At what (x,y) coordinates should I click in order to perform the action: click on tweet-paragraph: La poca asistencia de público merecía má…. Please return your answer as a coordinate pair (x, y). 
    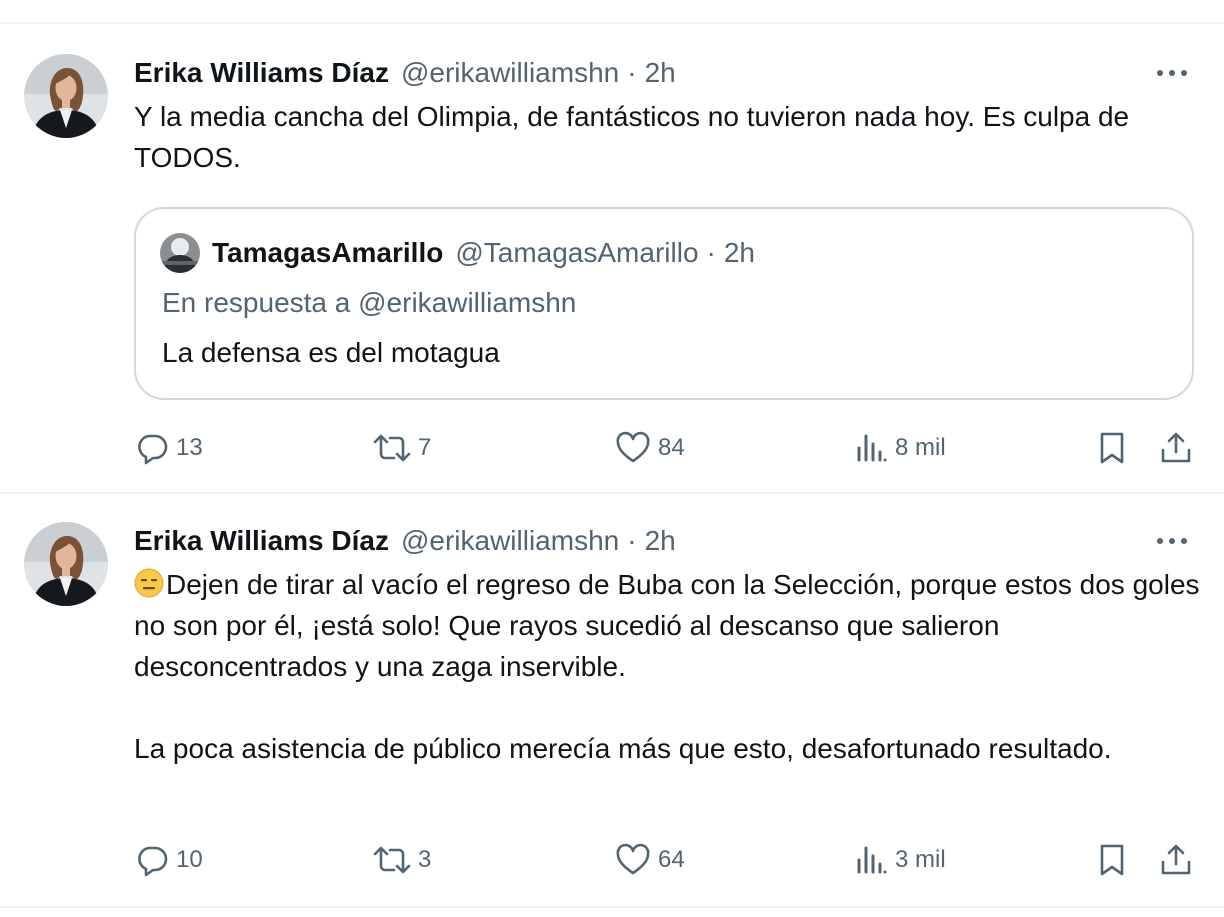
    Looking at the image, I should click on (623, 748).